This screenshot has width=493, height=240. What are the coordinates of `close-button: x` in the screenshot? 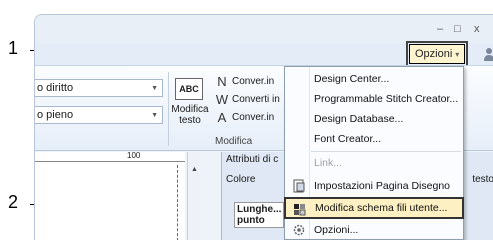 It's located at (477, 29).